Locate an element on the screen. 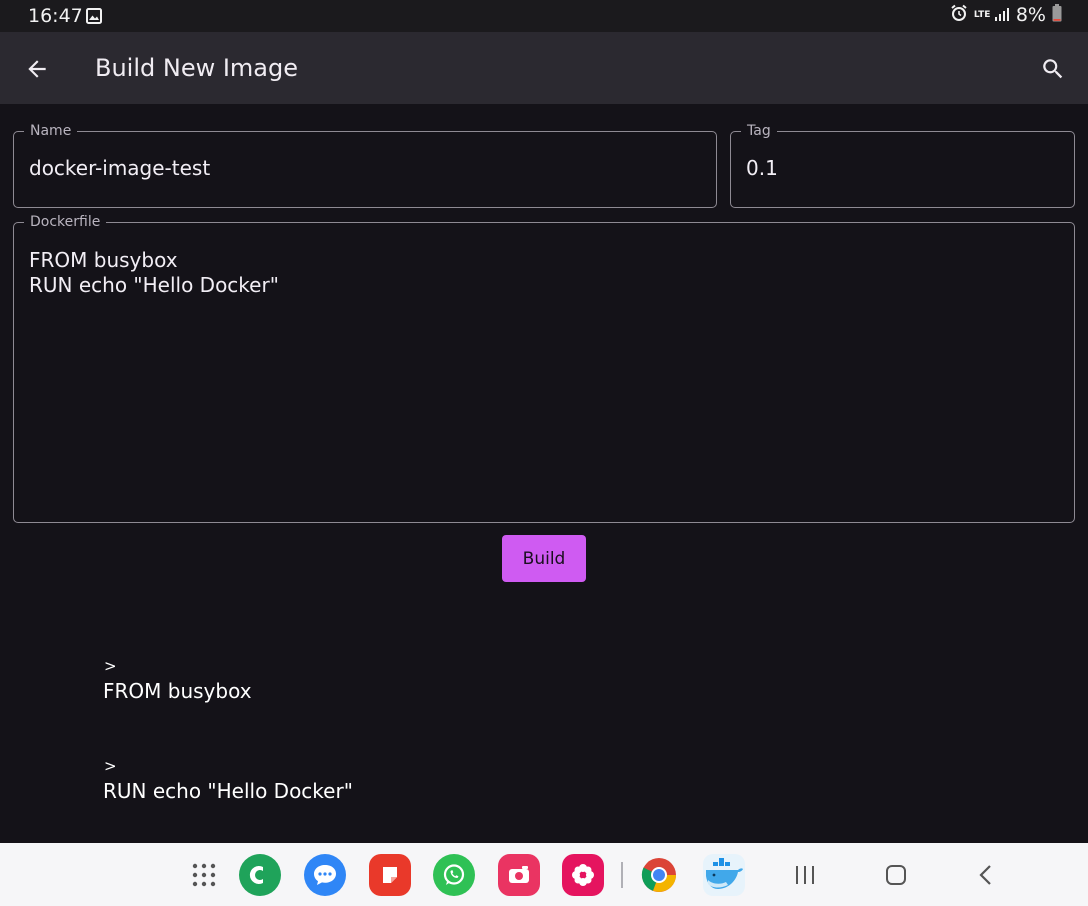 Image resolution: width=1088 pixels, height=906 pixels. dock-divider is located at coordinates (622, 875).